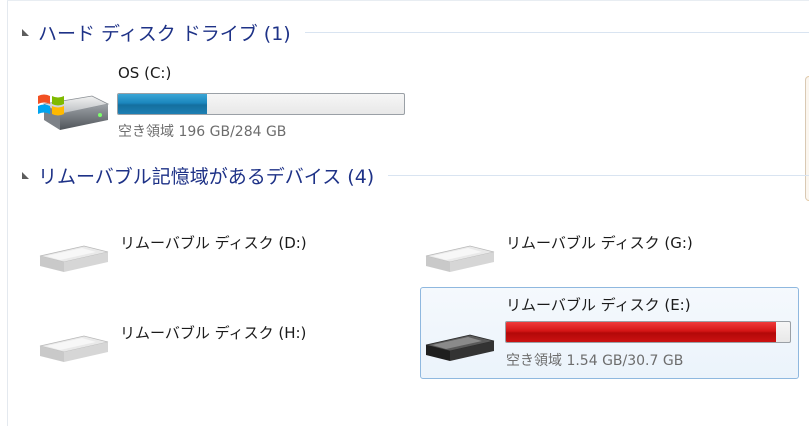 This screenshot has width=809, height=426. What do you see at coordinates (599, 243) in the screenshot?
I see `drive-name: リムーバブル ディスク (G:)` at bounding box center [599, 243].